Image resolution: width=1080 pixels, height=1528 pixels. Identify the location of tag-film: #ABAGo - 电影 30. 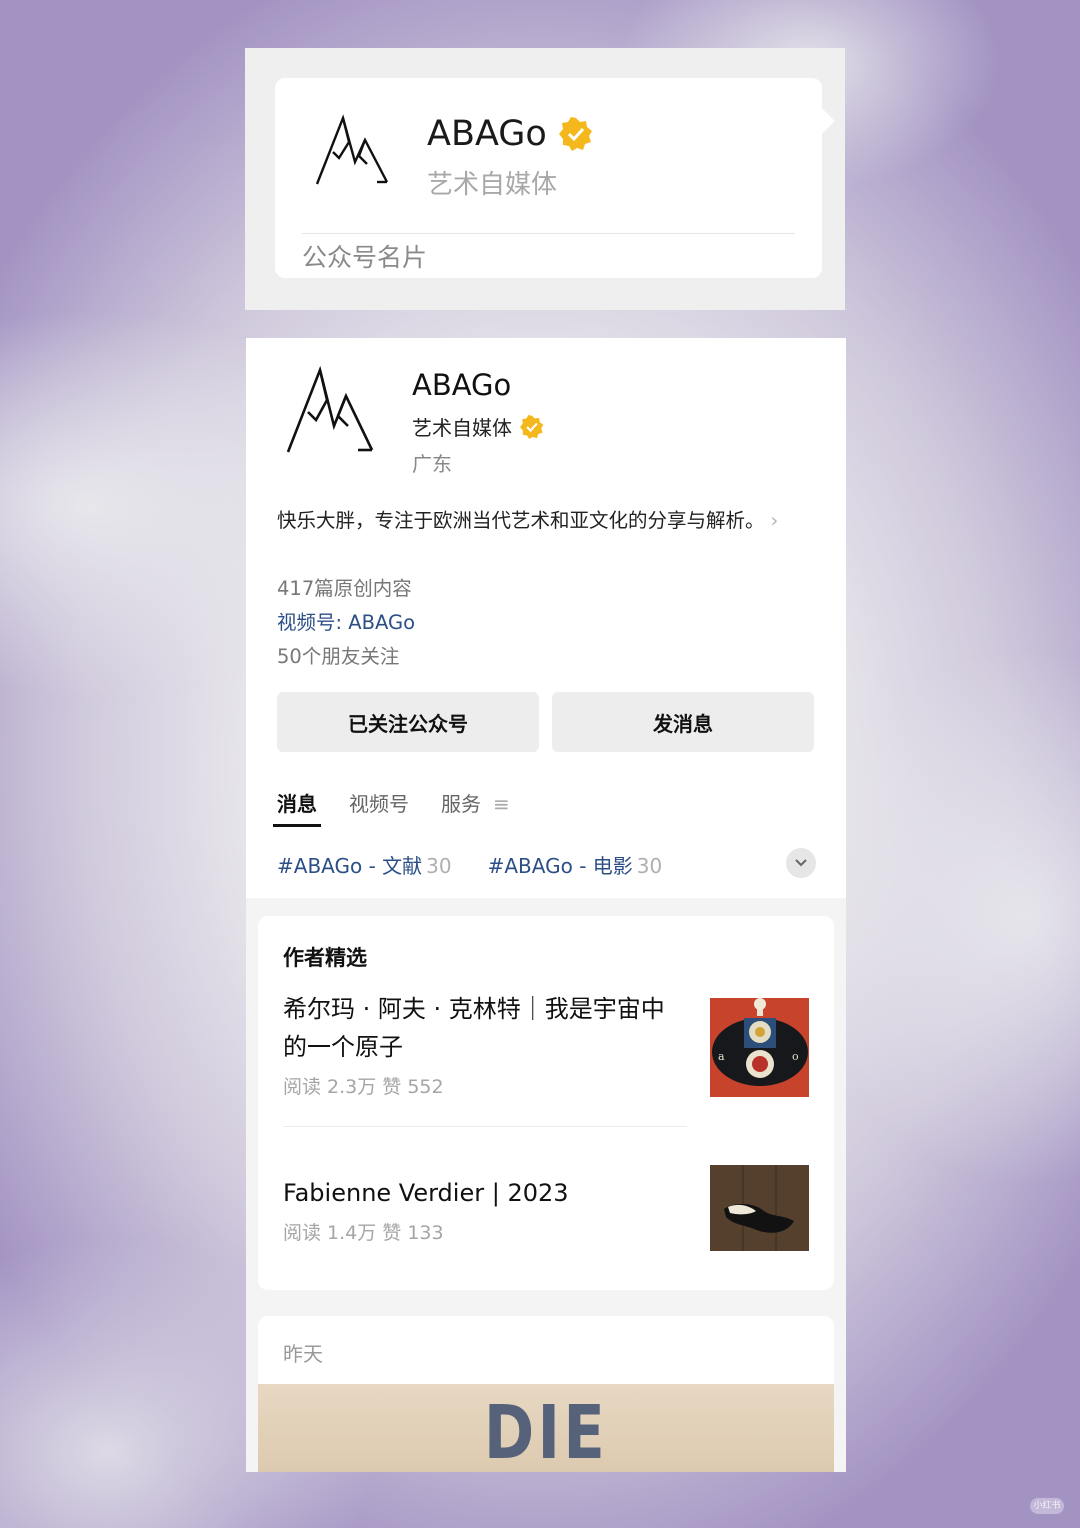
(575, 864).